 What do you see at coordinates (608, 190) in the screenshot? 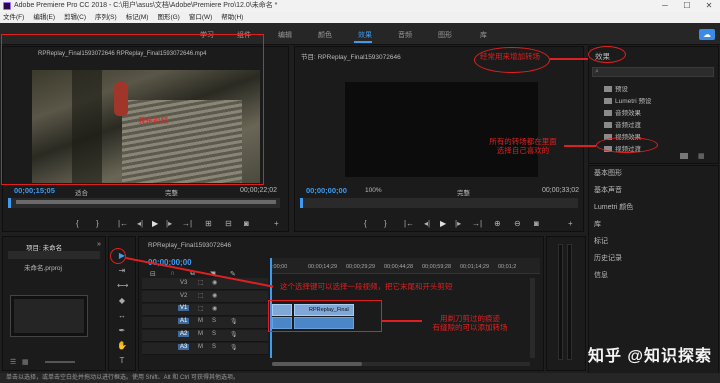
I see `panel-essential-sound: 基本声音` at bounding box center [608, 190].